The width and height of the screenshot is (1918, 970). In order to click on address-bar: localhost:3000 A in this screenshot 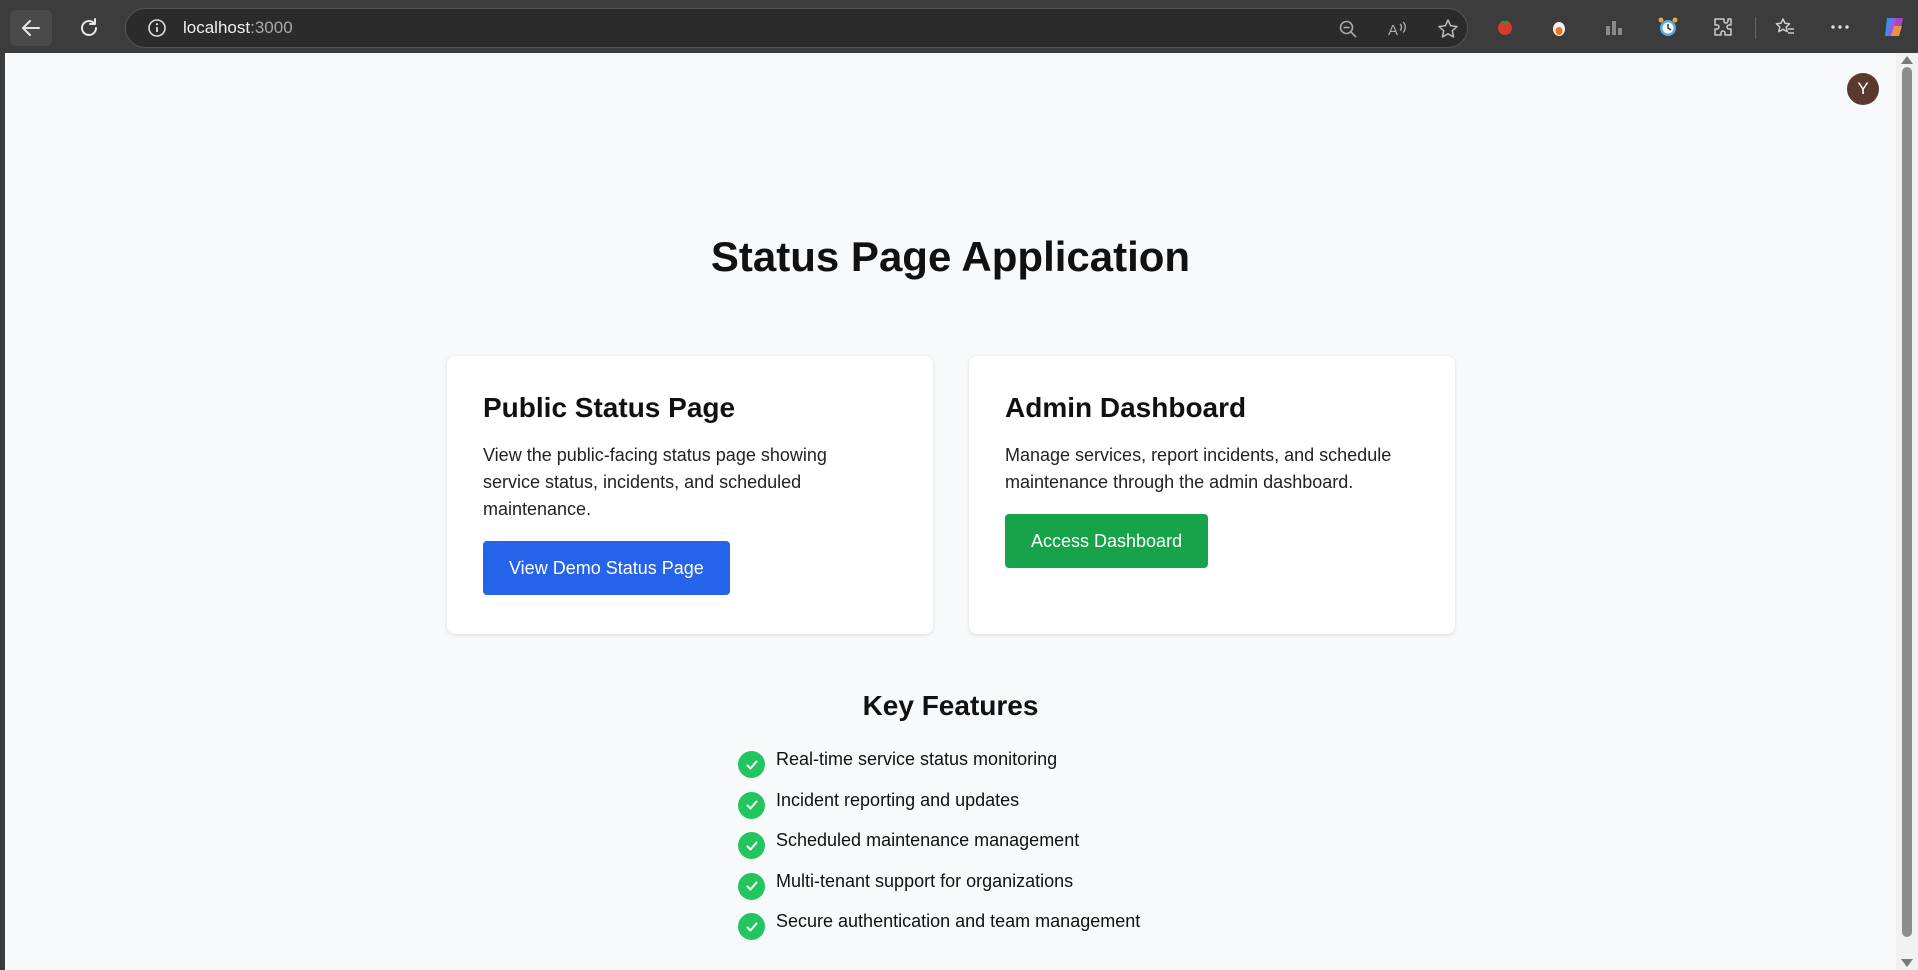, I will do `click(796, 28)`.